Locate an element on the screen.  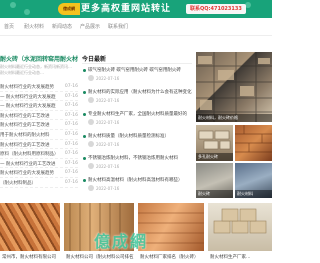
image-caption: 耐火砖 is located at coordinates (214, 194).